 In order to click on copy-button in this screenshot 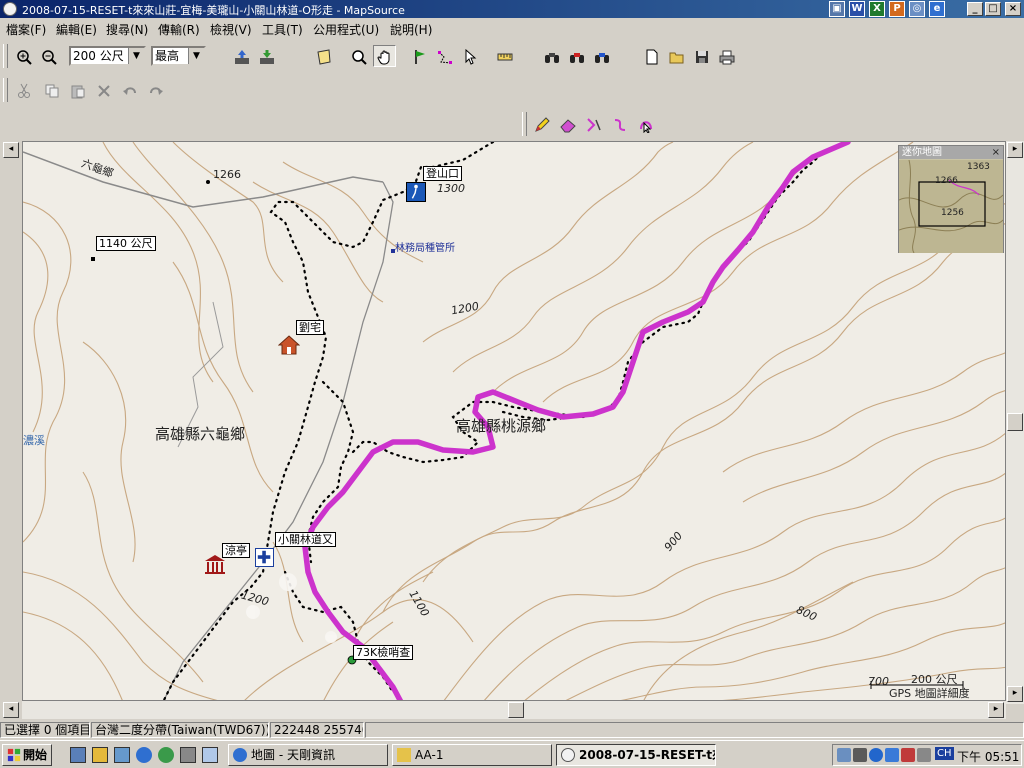, I will do `click(51, 90)`.